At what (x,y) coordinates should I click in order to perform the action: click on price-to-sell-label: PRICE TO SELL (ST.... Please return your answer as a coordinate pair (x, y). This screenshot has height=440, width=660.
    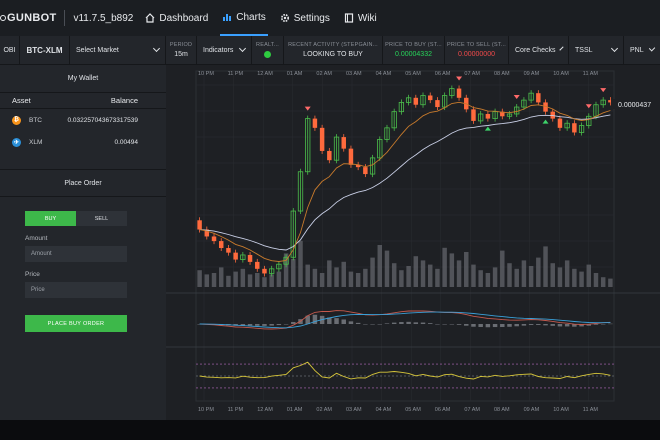
    Looking at the image, I should click on (476, 45).